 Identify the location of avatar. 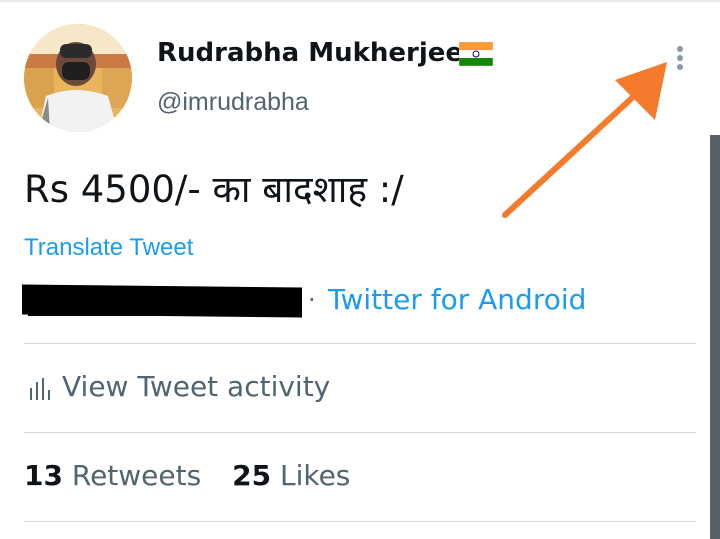
(78, 78).